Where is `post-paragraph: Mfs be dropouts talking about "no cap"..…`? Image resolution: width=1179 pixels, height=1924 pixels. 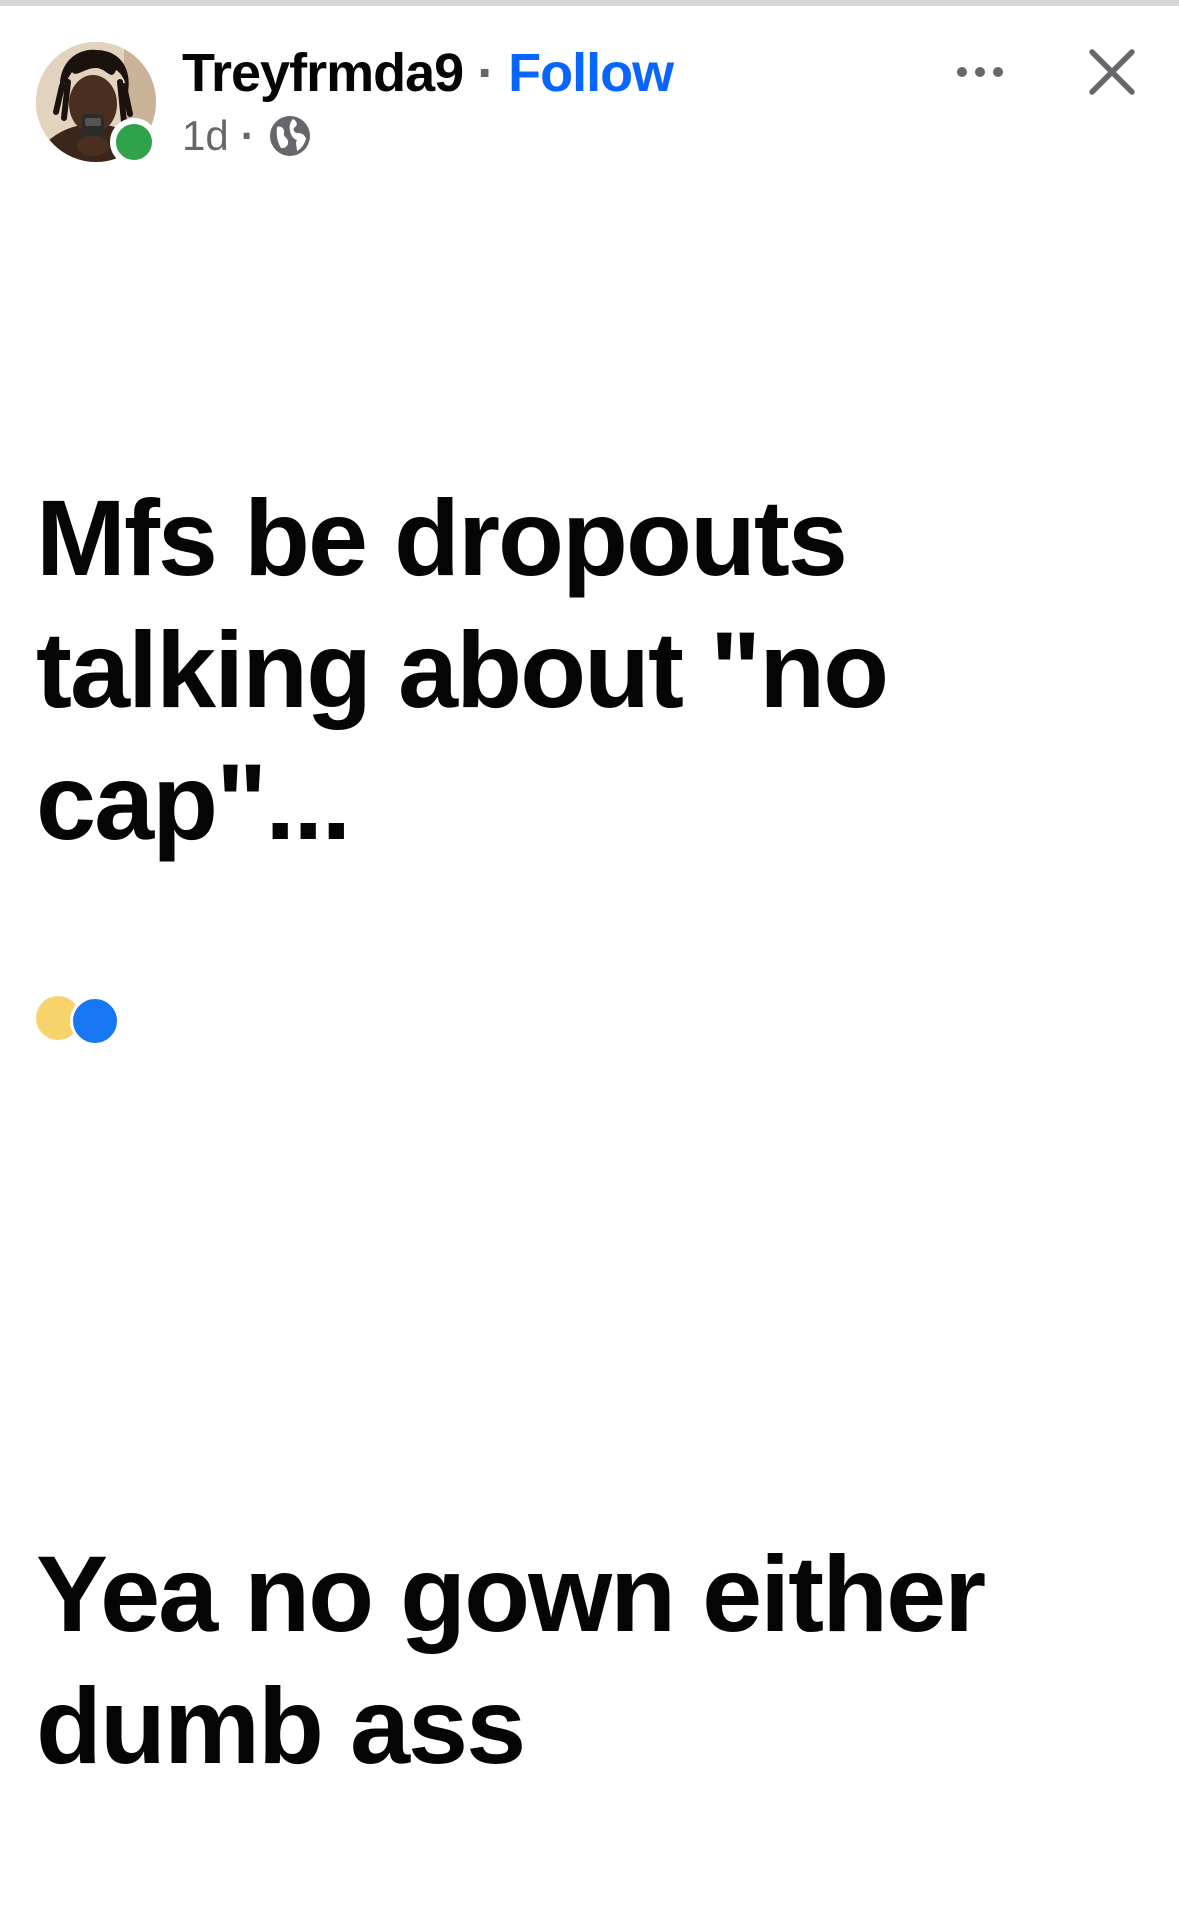
post-paragraph: Mfs be dropouts talking about "no cap"..… is located at coordinates (476, 669).